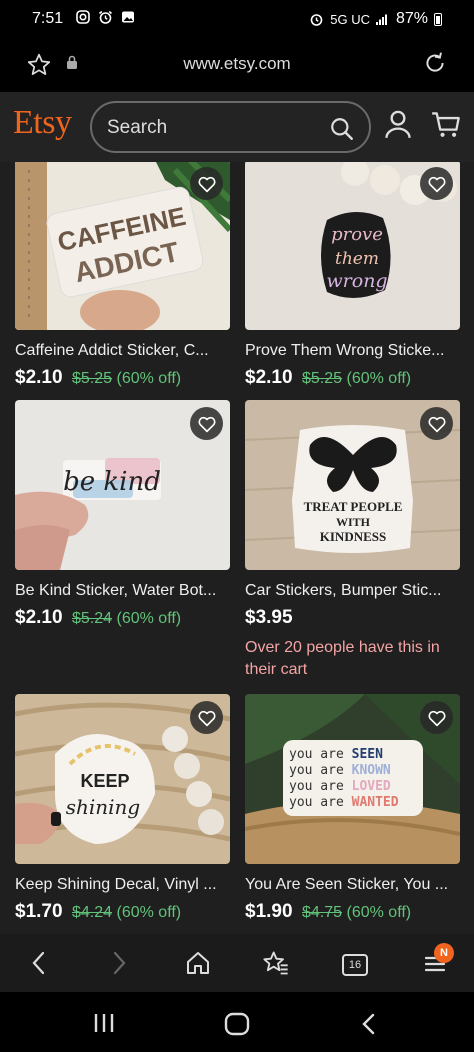 Image resolution: width=474 pixels, height=1052 pixels. What do you see at coordinates (42, 123) in the screenshot?
I see `etsy-logo: Etsy` at bounding box center [42, 123].